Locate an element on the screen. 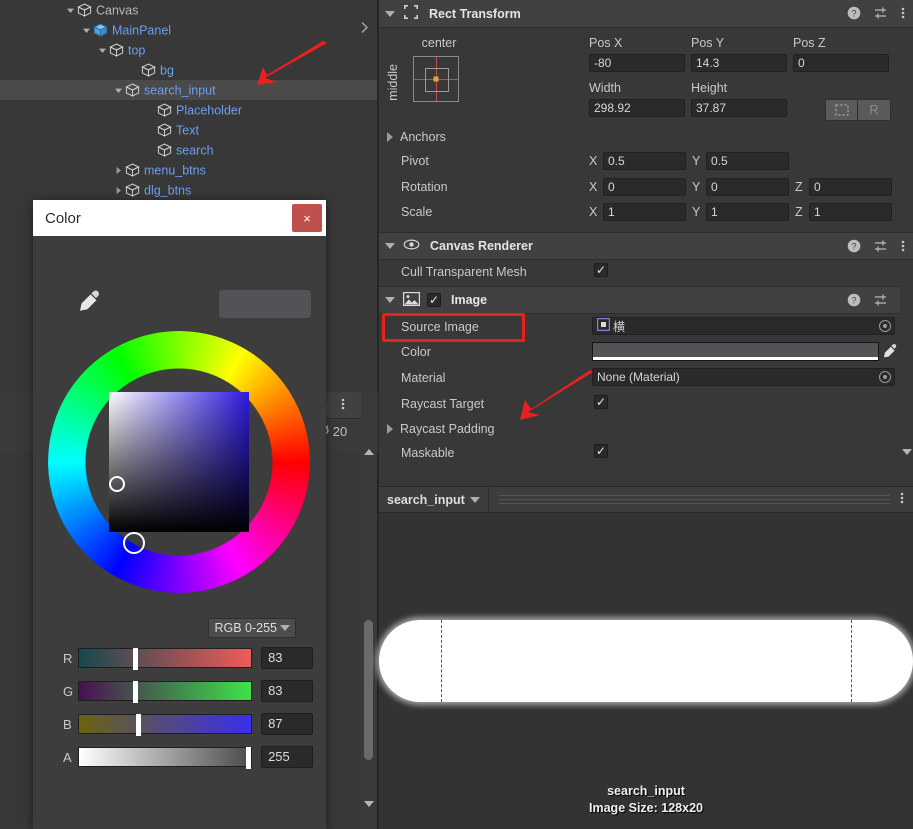 This screenshot has width=913, height=829. material-field: None (Material) is located at coordinates (743, 377).